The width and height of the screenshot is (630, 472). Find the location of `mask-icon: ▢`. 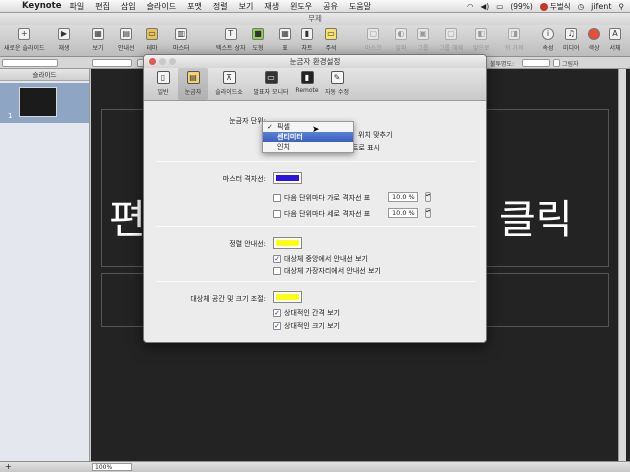

mask-icon: ▢ is located at coordinates (373, 34).